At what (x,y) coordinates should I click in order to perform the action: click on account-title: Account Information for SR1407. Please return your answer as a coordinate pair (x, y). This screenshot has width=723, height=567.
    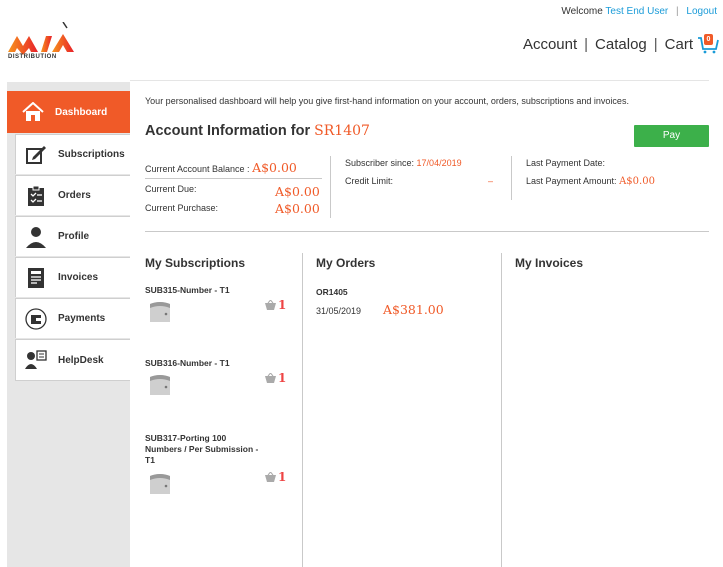
    Looking at the image, I should click on (257, 131).